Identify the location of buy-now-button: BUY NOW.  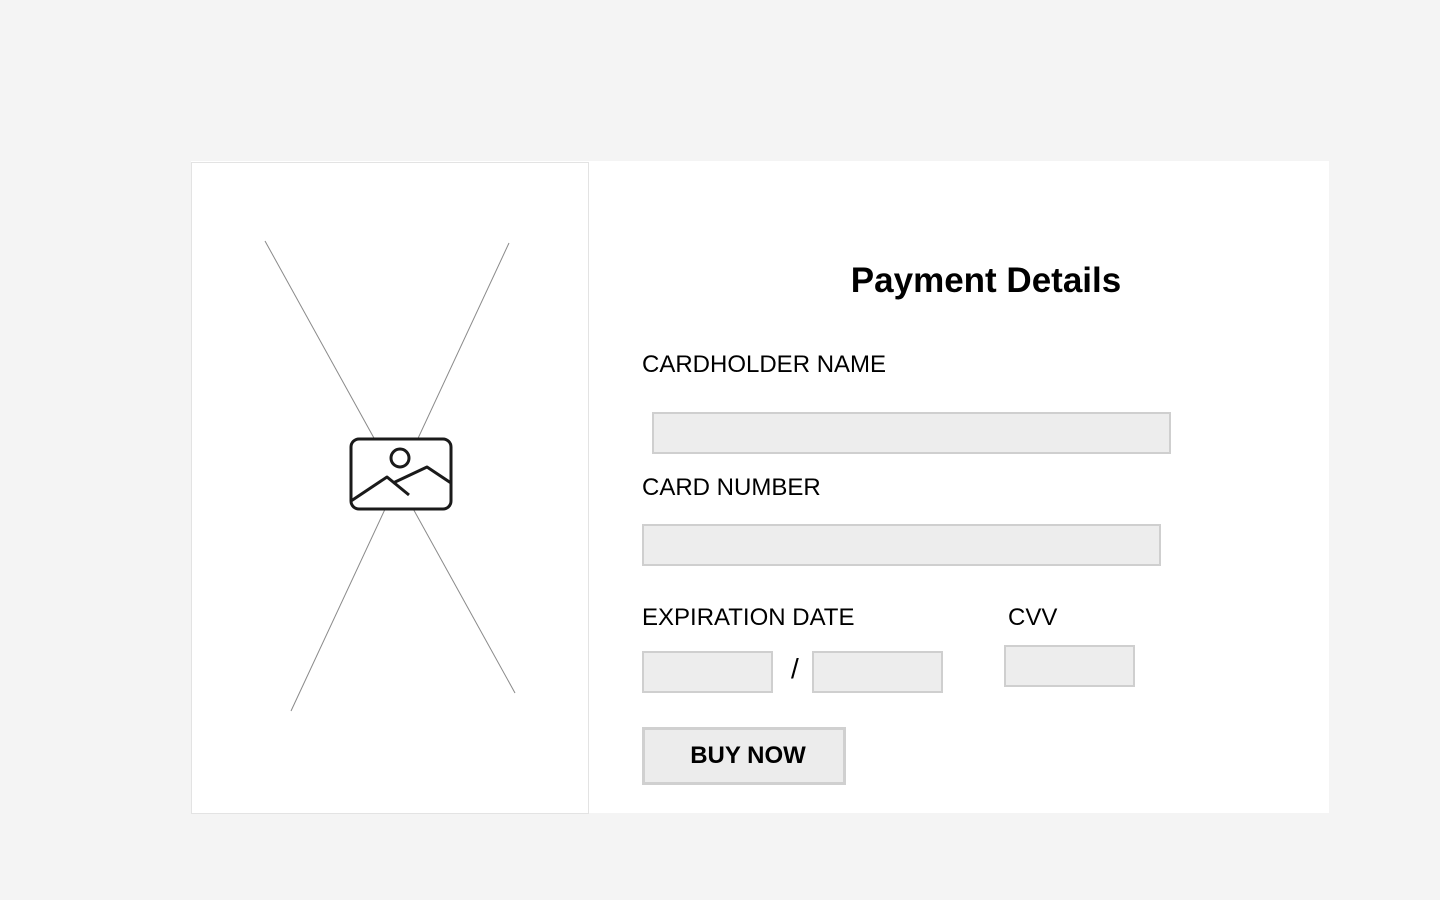
(744, 756).